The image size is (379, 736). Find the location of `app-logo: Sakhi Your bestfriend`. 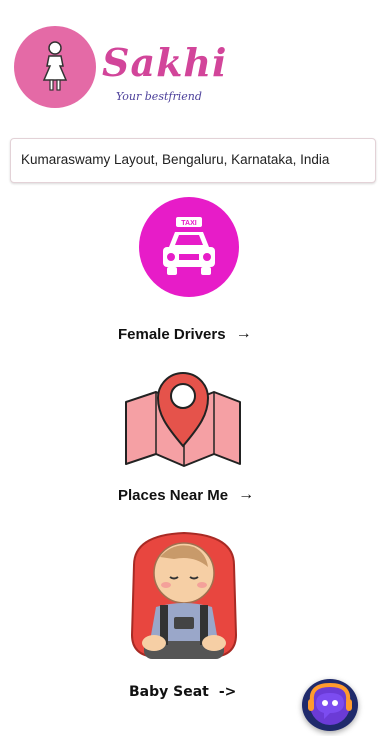

app-logo: Sakhi Your bestfriend is located at coordinates (120, 71).